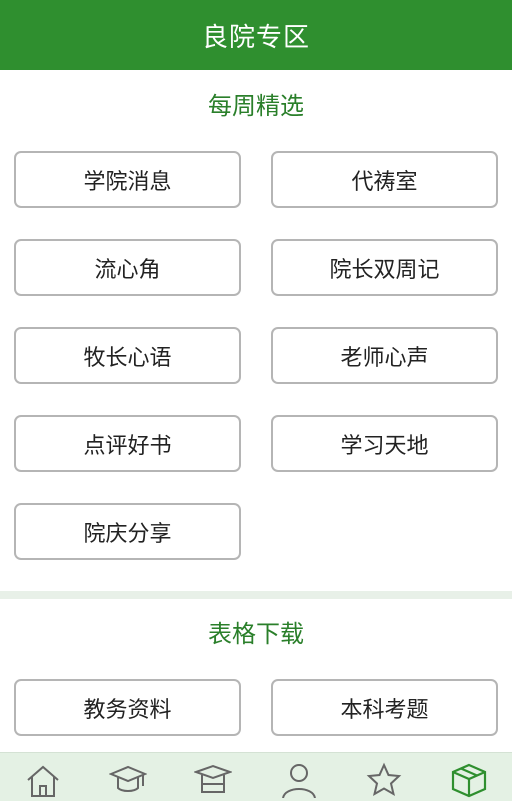  What do you see at coordinates (127, 531) in the screenshot?
I see `menu-button-anniversary-sharing: 院庆分享` at bounding box center [127, 531].